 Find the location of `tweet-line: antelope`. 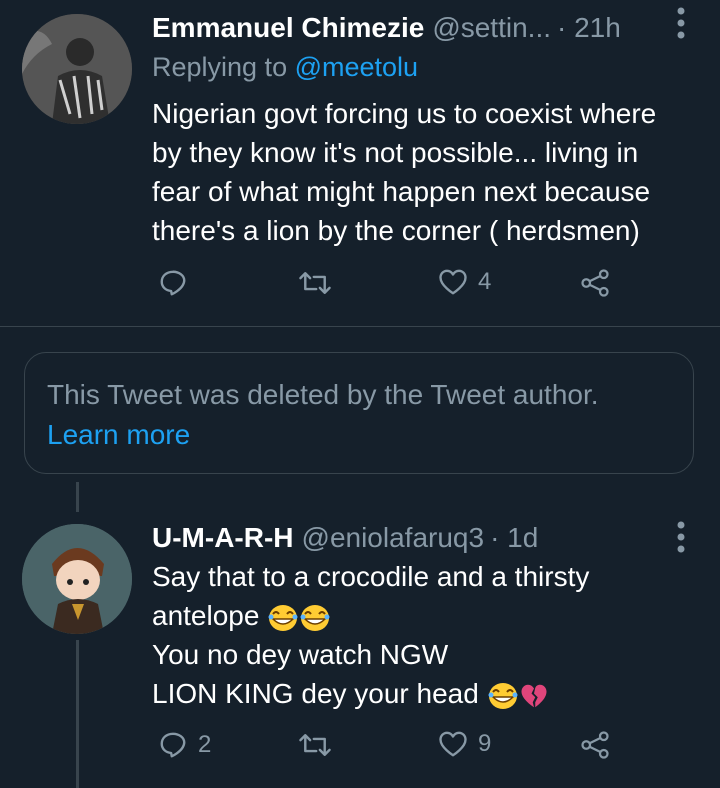

tweet-line: antelope is located at coordinates (427, 615).